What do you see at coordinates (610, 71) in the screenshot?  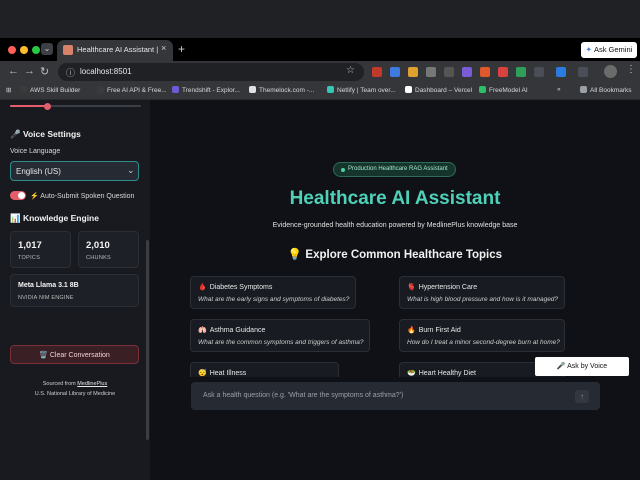 I see `profile-avatar` at bounding box center [610, 71].